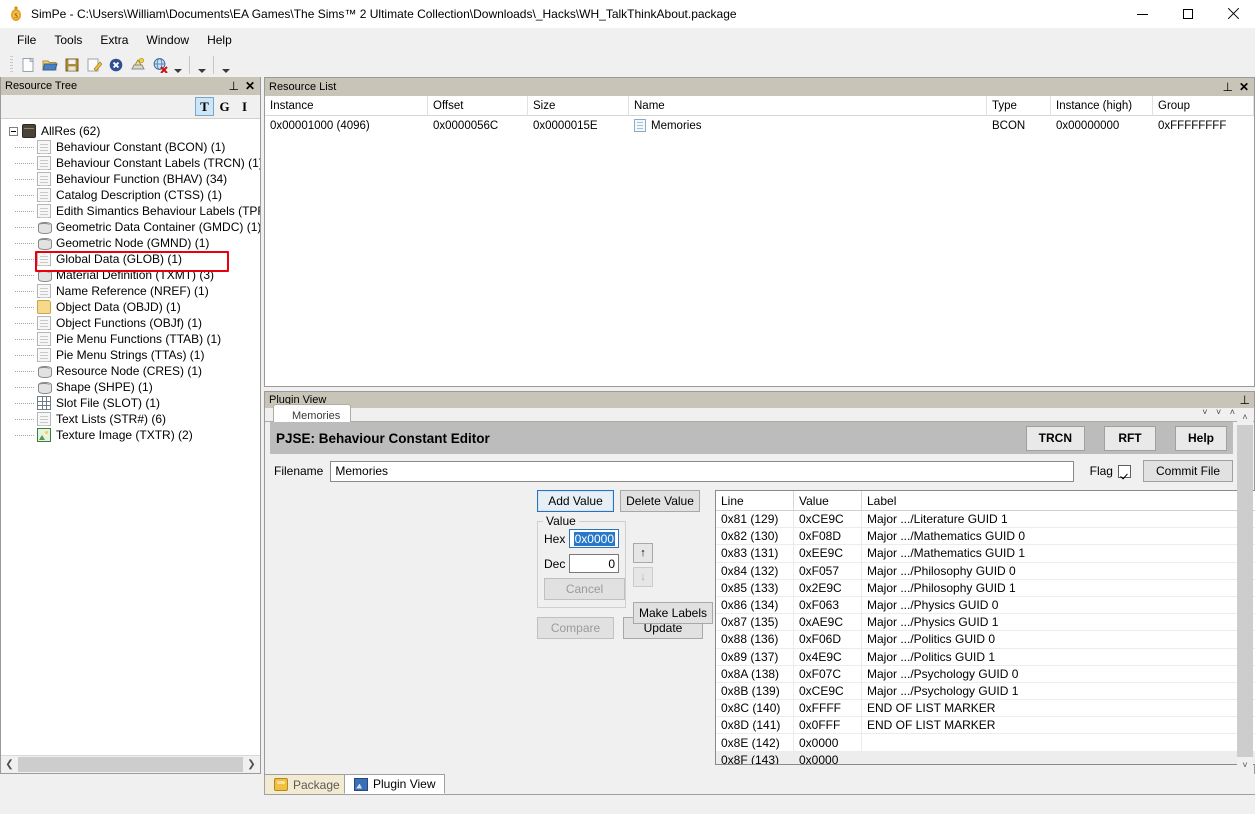  I want to click on menu-item-window: Window, so click(167, 40).